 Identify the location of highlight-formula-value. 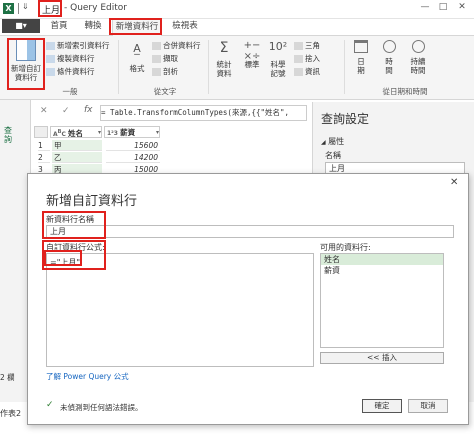
(63, 258).